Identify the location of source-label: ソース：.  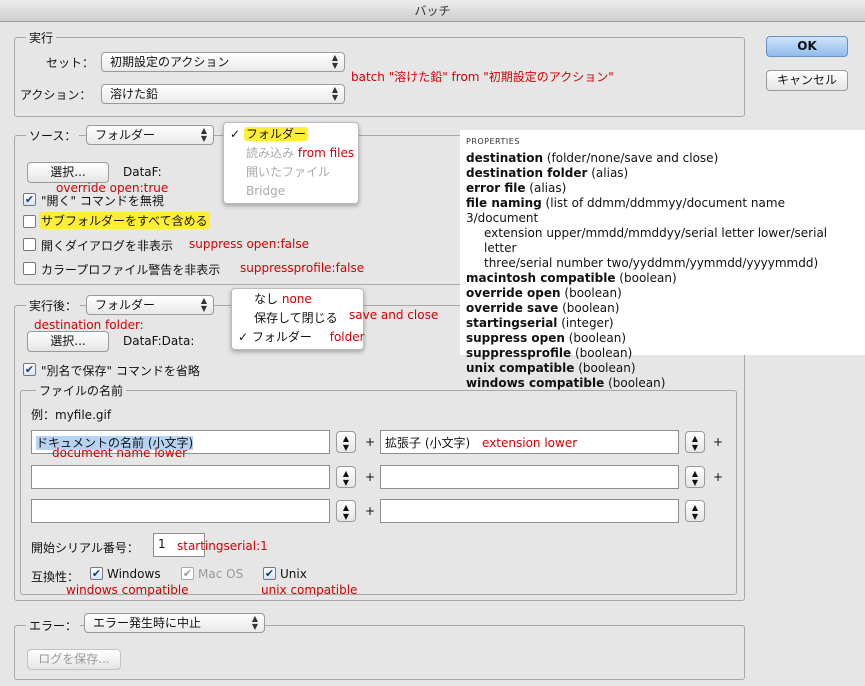
(53, 135).